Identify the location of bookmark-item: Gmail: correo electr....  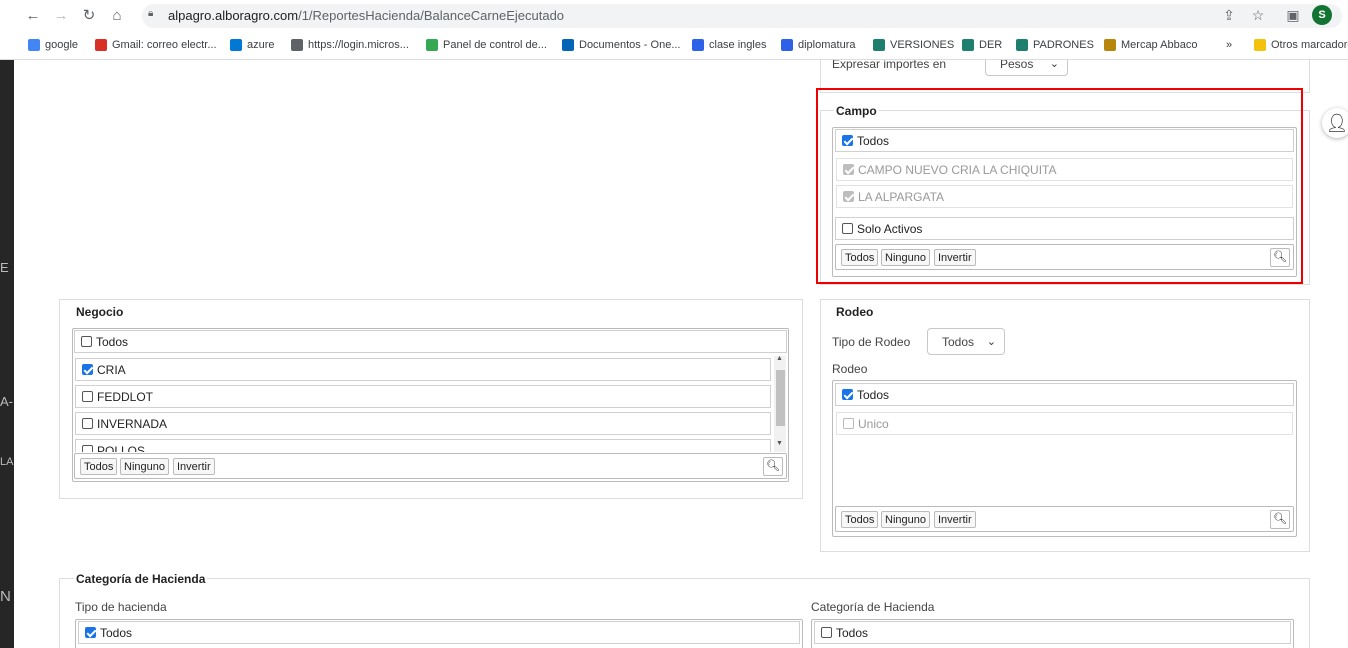
(156, 45).